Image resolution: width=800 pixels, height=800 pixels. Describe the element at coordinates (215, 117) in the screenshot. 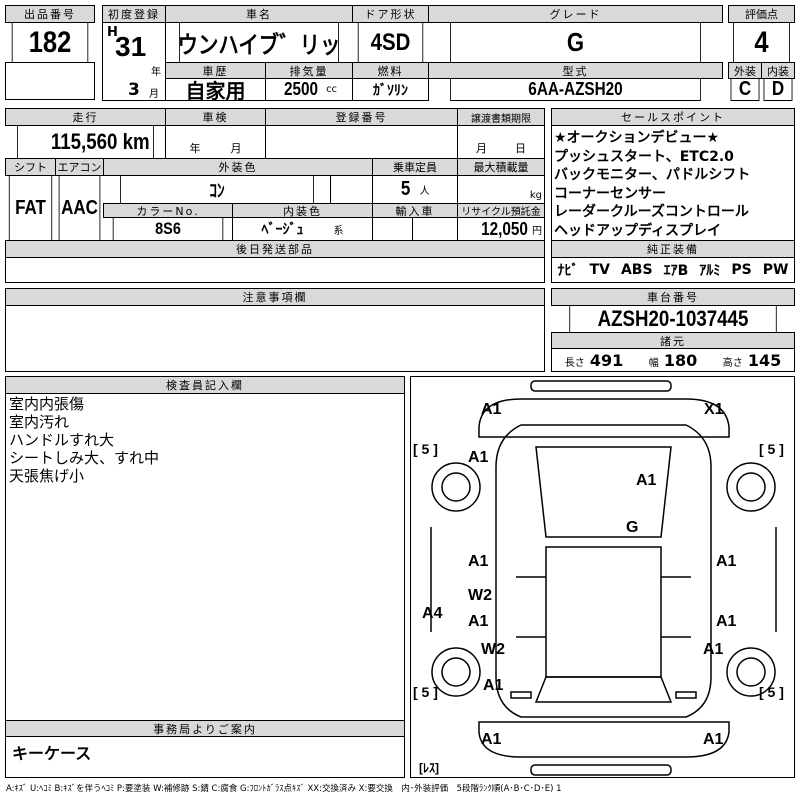

I see `inspection-label: 車検` at that location.